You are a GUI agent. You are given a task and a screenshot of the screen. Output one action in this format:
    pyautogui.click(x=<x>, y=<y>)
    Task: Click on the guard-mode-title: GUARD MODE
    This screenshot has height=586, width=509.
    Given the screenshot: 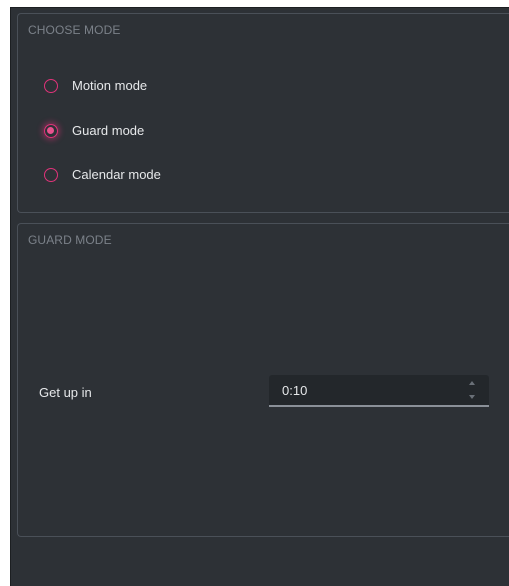 What is the action you would take?
    pyautogui.click(x=70, y=240)
    